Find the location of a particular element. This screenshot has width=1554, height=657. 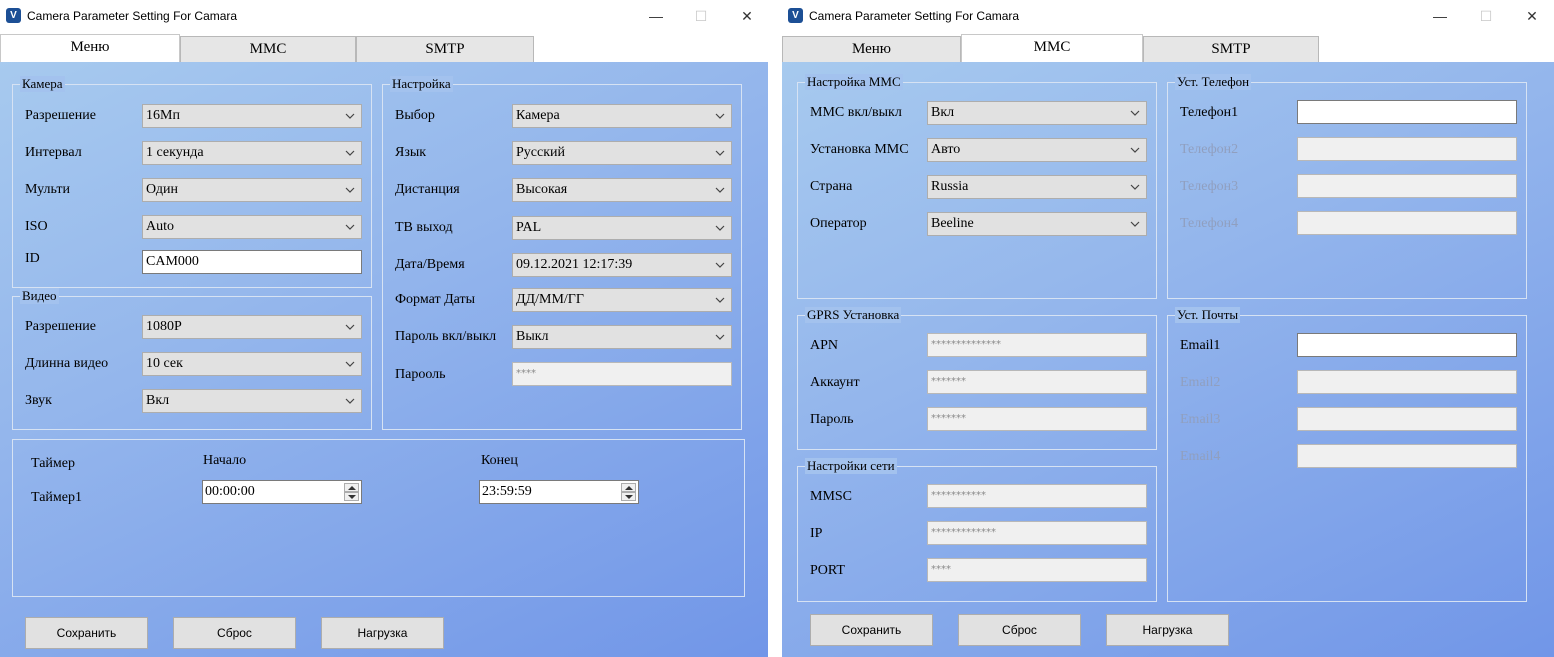

tv-out-select: PAL is located at coordinates (622, 228).